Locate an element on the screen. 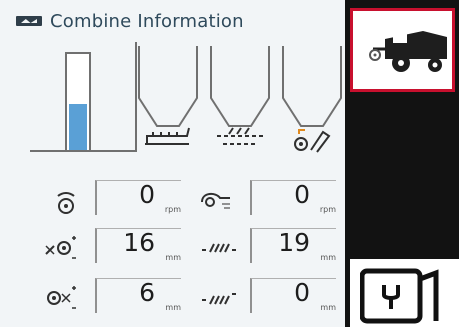 This screenshot has height=327, width=459. service-wrench-icon is located at coordinates (399, 296).